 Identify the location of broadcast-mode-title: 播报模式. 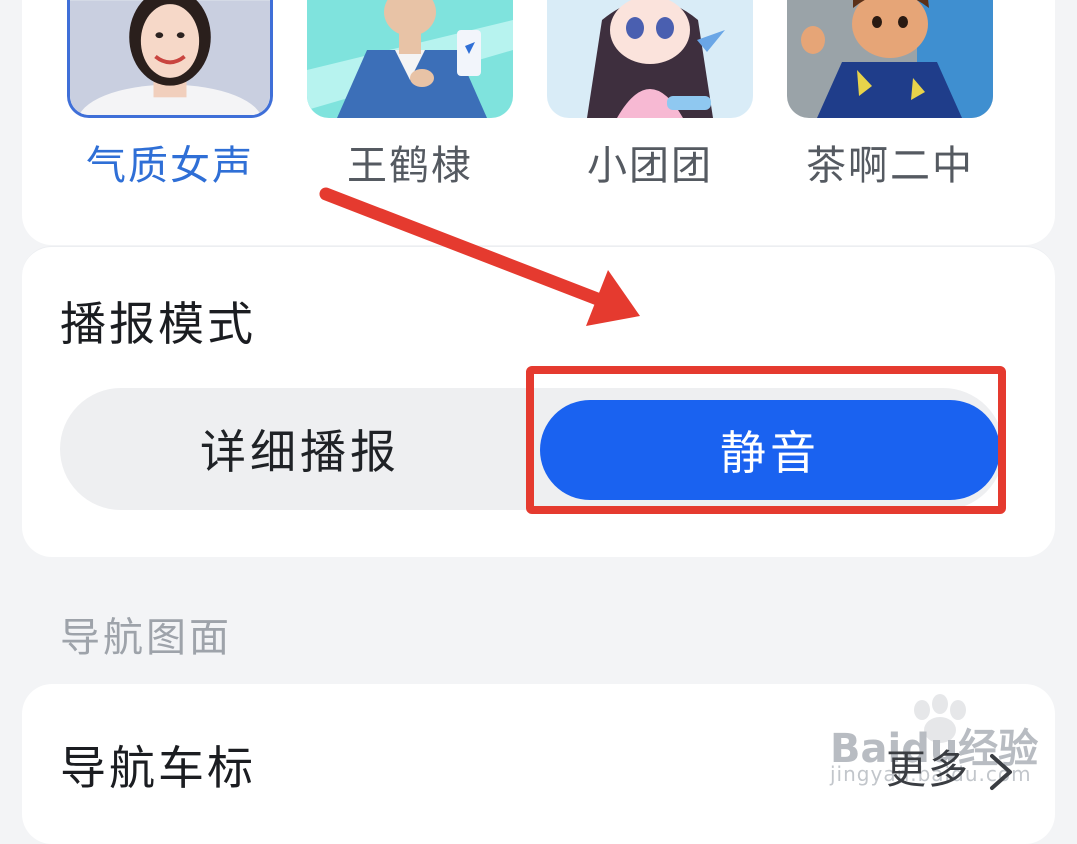
(158, 324).